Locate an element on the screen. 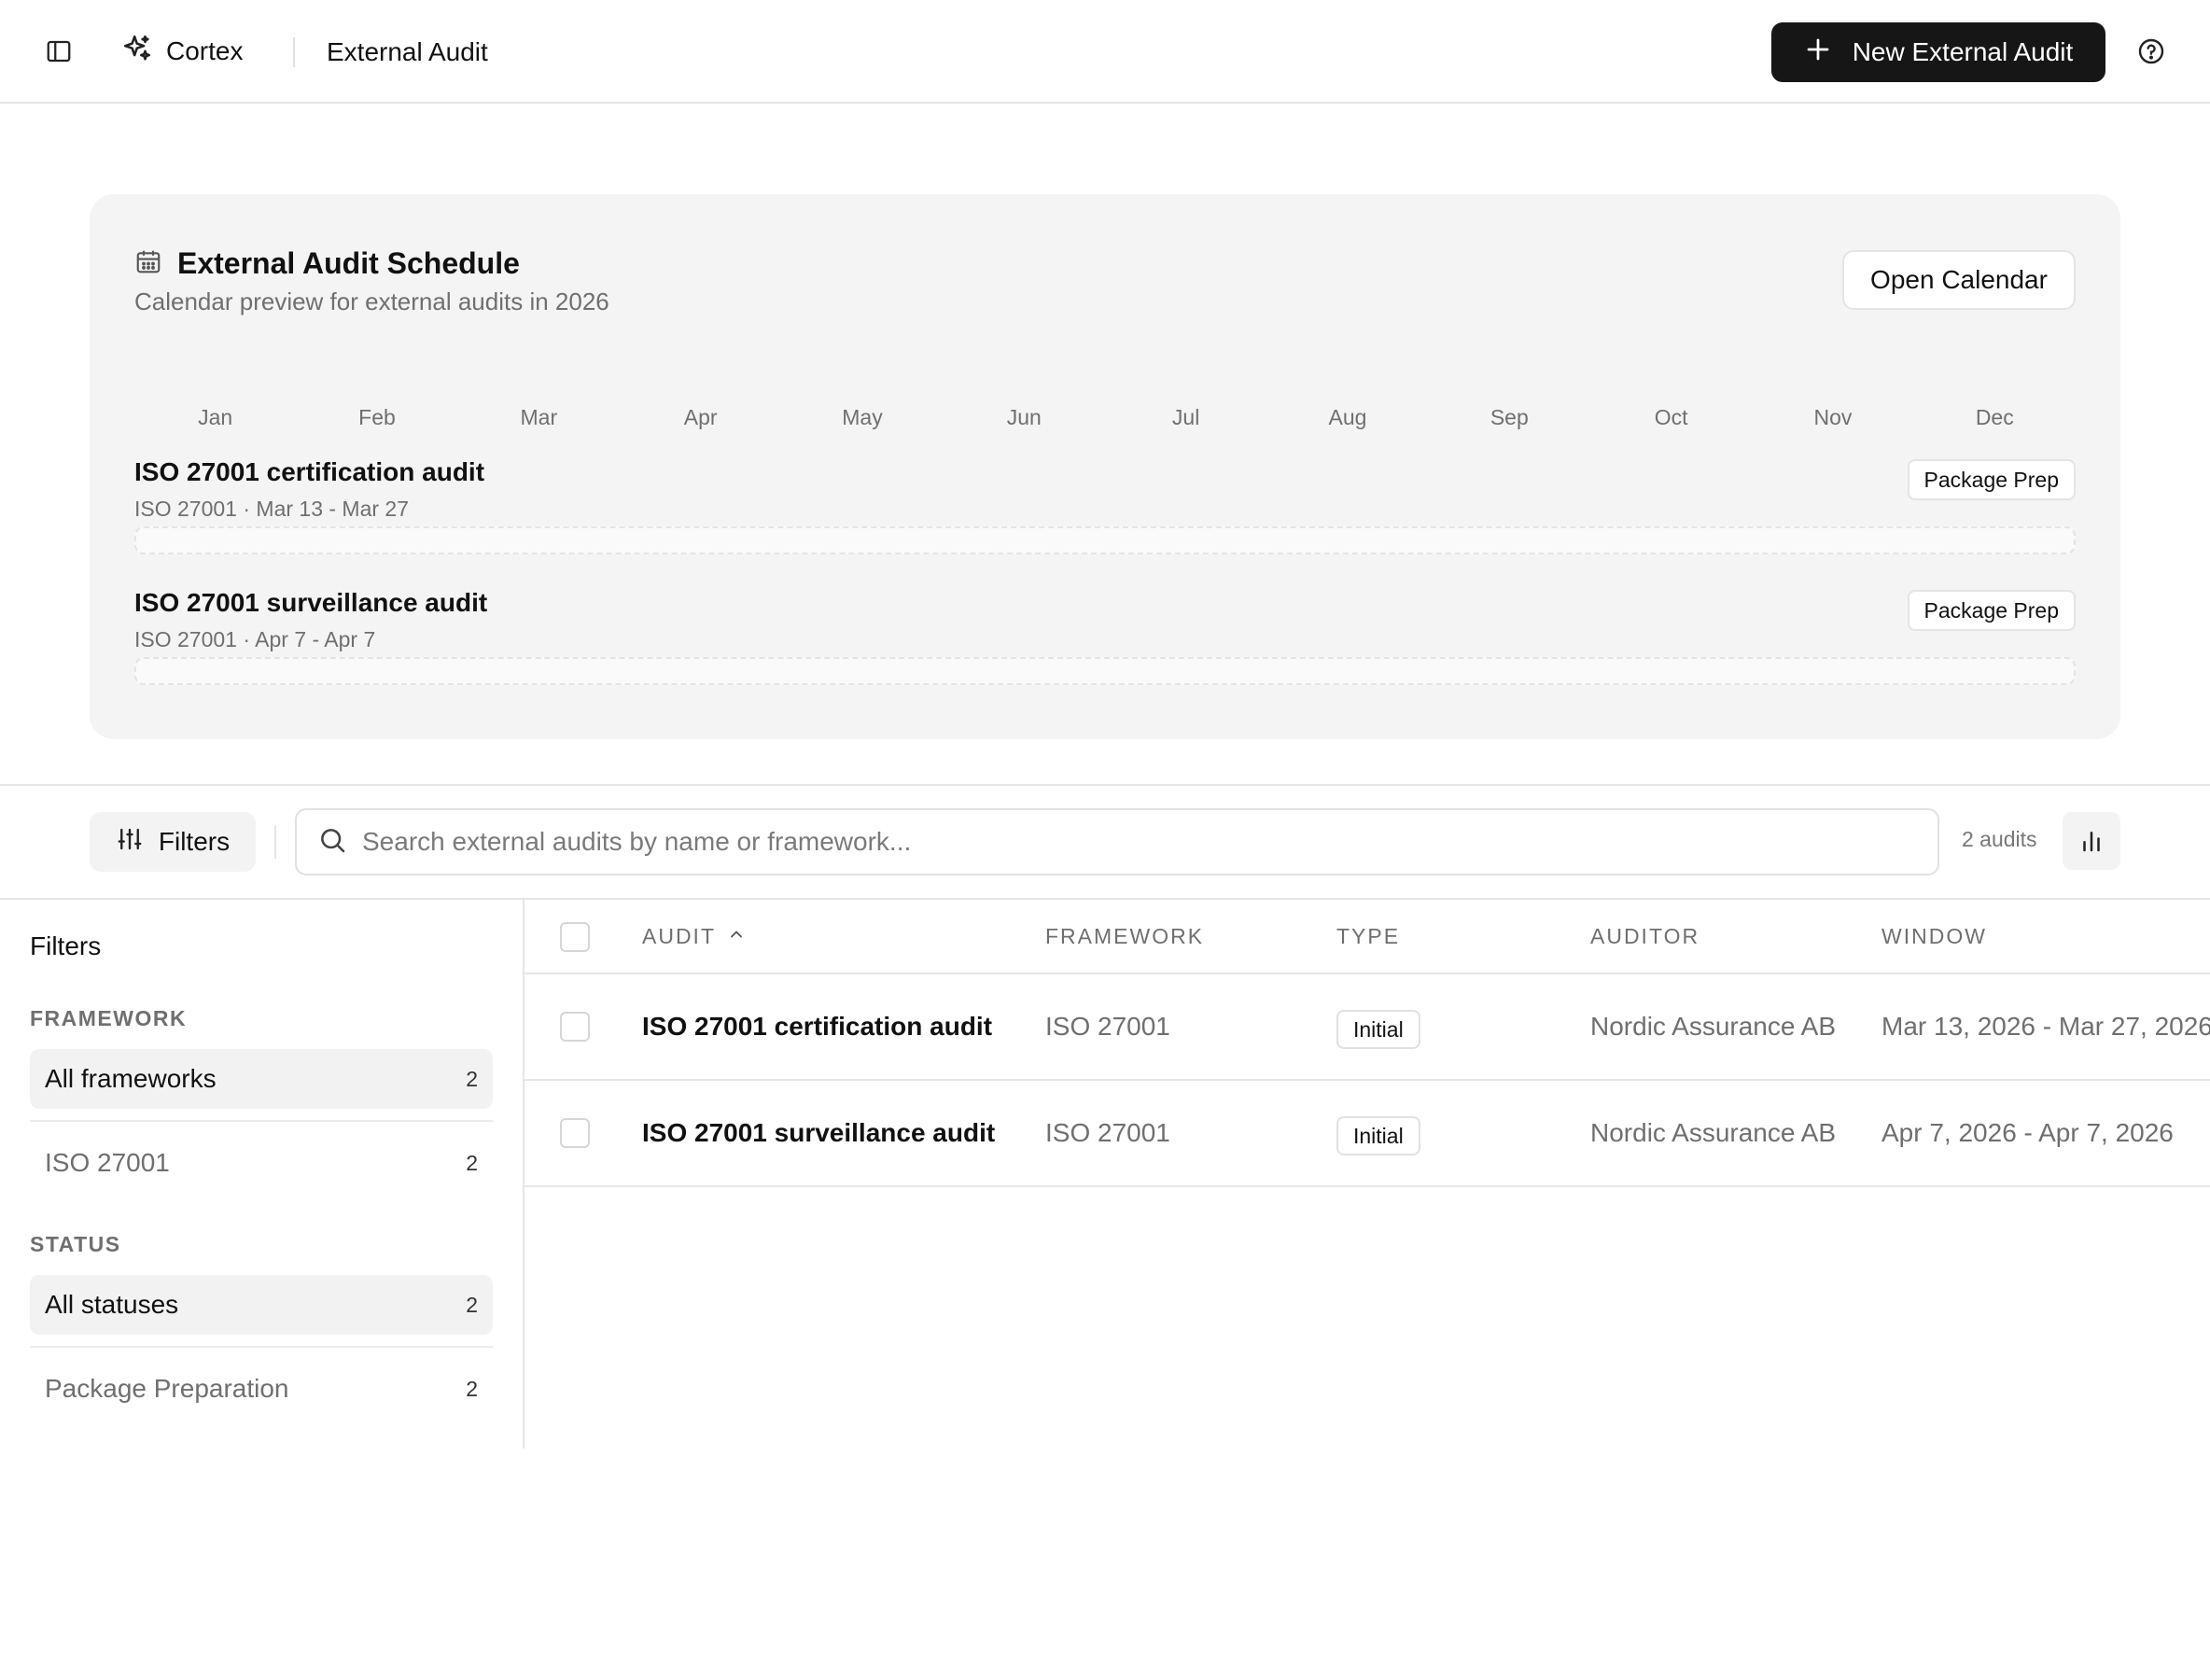 This screenshot has height=1680, width=2210. audit-count: 2 audits is located at coordinates (1999, 839).